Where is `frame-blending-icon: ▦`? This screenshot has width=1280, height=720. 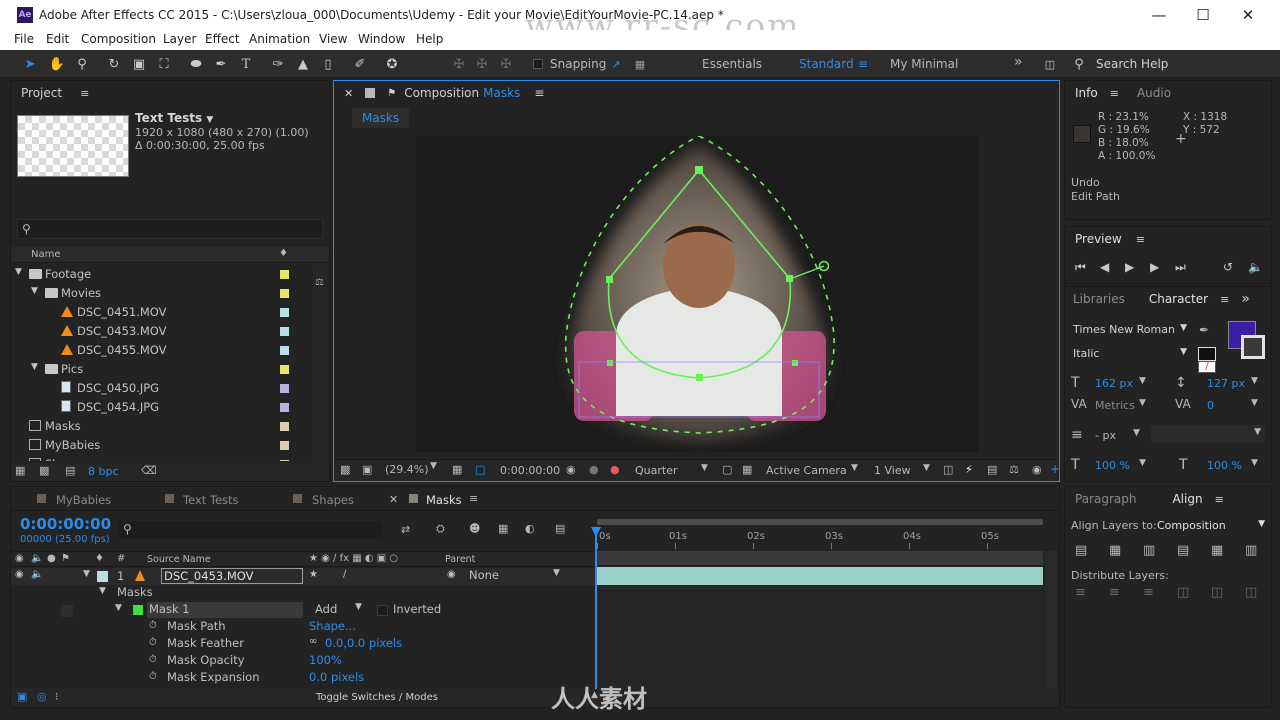
frame-blending-icon: ▦ is located at coordinates (503, 528).